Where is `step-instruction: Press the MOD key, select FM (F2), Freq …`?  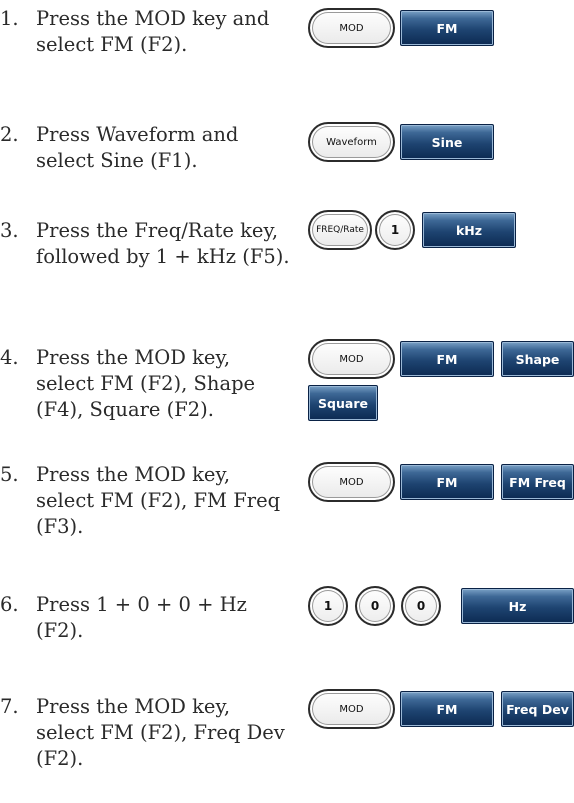 step-instruction: Press the MOD key, select FM (F2), Freq … is located at coordinates (160, 732).